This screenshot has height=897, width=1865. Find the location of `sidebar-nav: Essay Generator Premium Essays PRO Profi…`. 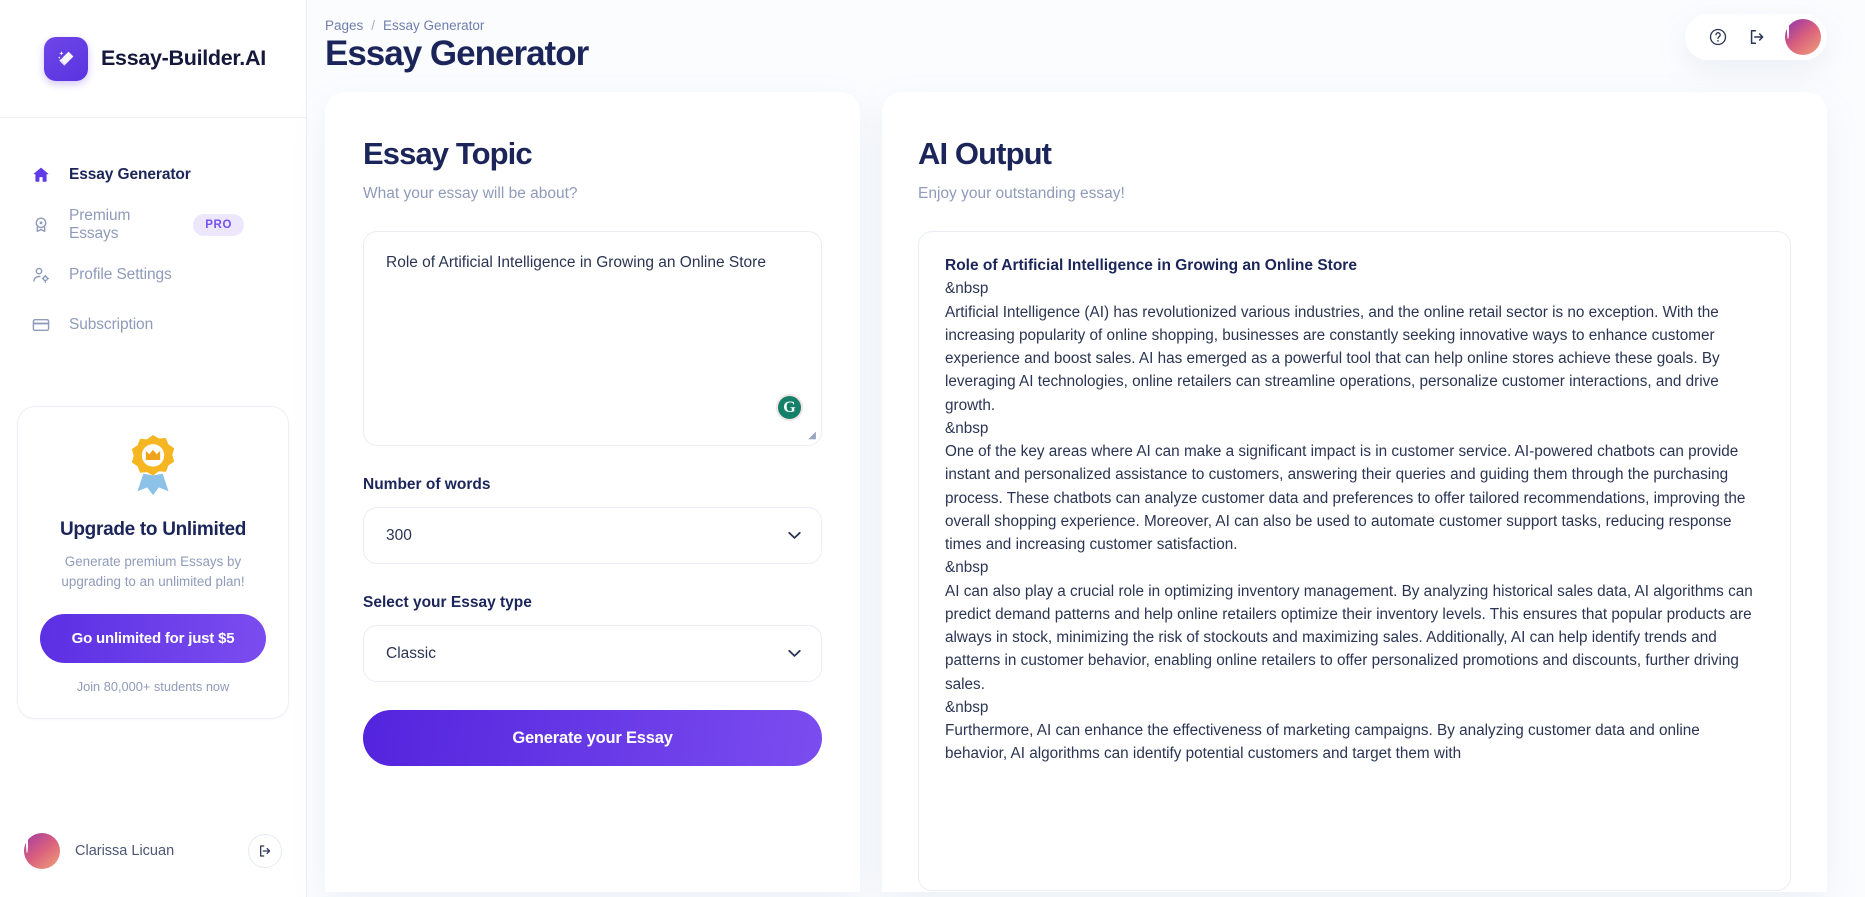

sidebar-nav: Essay Generator Premium Essays PRO Profi… is located at coordinates (153, 234).